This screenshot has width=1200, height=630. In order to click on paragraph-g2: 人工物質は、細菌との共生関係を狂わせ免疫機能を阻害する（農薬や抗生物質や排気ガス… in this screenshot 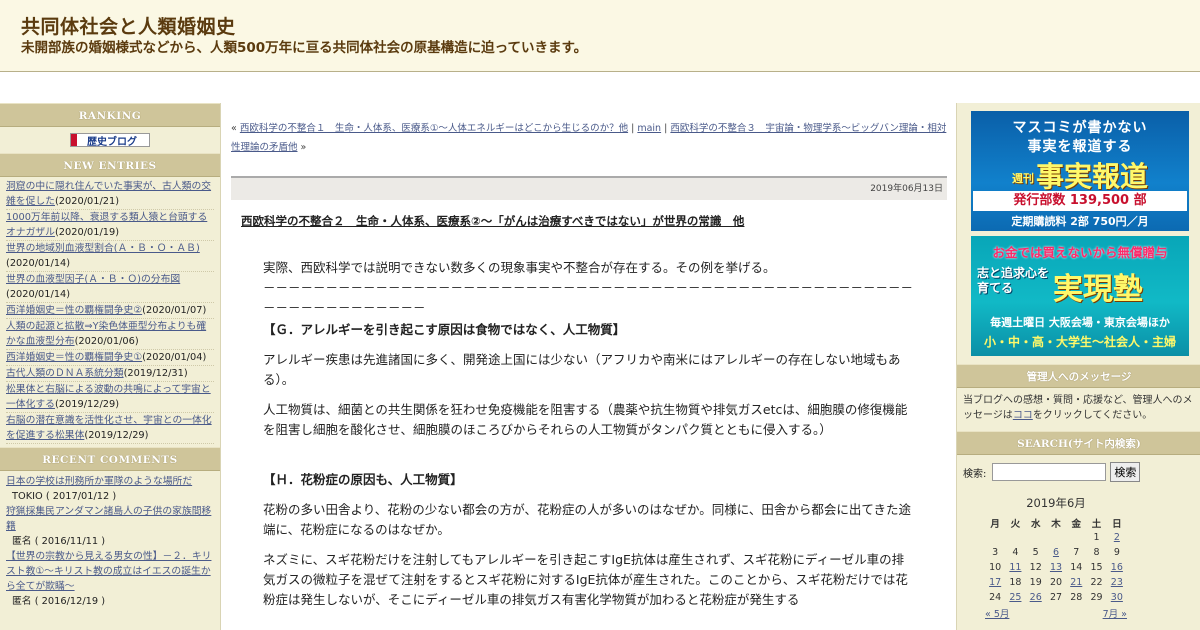, I will do `click(585, 419)`.